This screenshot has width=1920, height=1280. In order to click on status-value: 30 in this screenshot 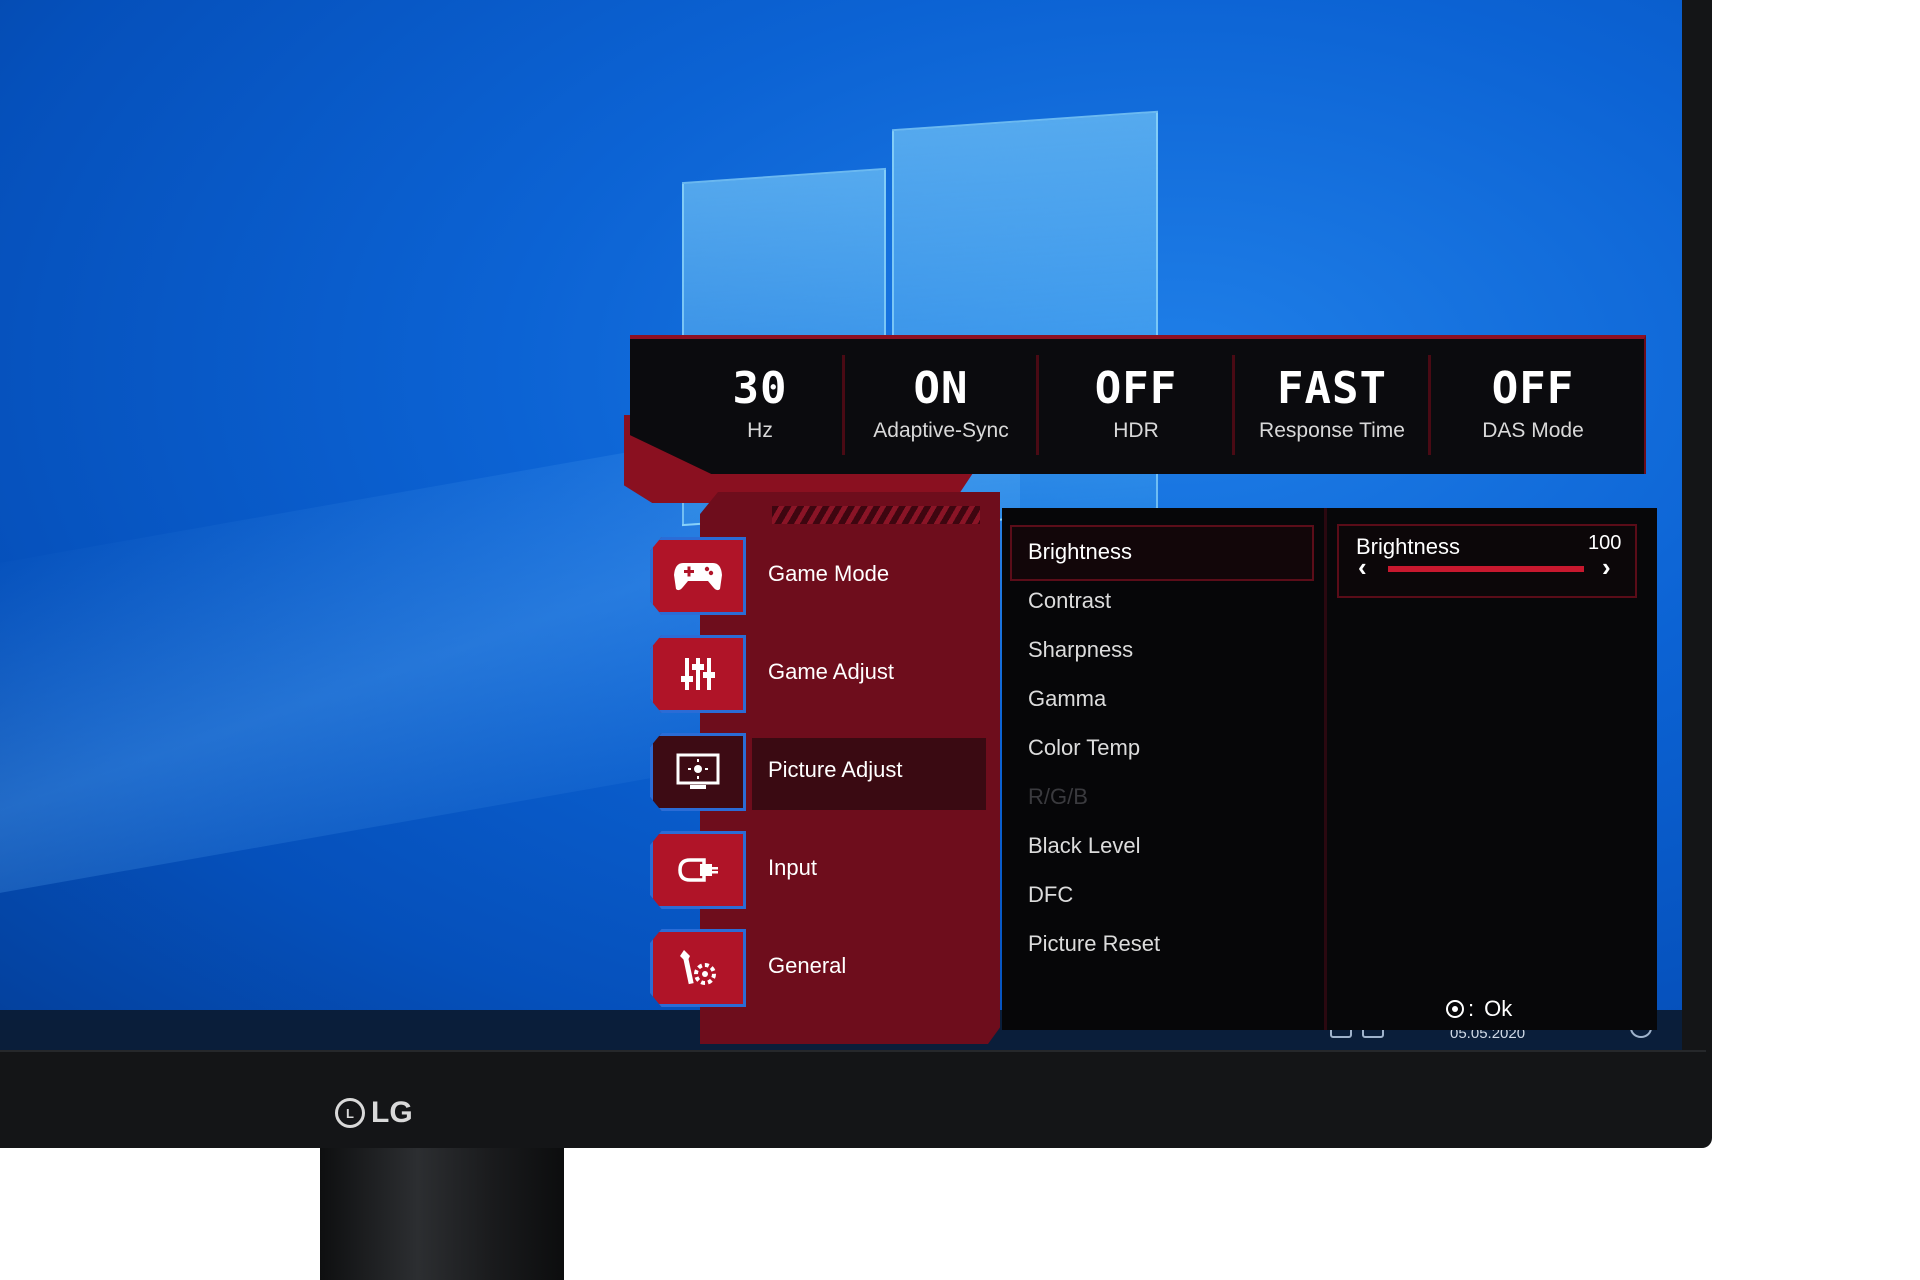, I will do `click(760, 388)`.